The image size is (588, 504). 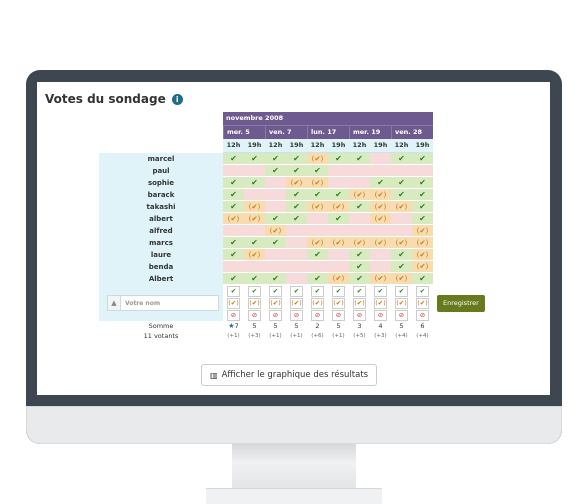 What do you see at coordinates (317, 336) in the screenshot?
I see `total-extra: (+6)` at bounding box center [317, 336].